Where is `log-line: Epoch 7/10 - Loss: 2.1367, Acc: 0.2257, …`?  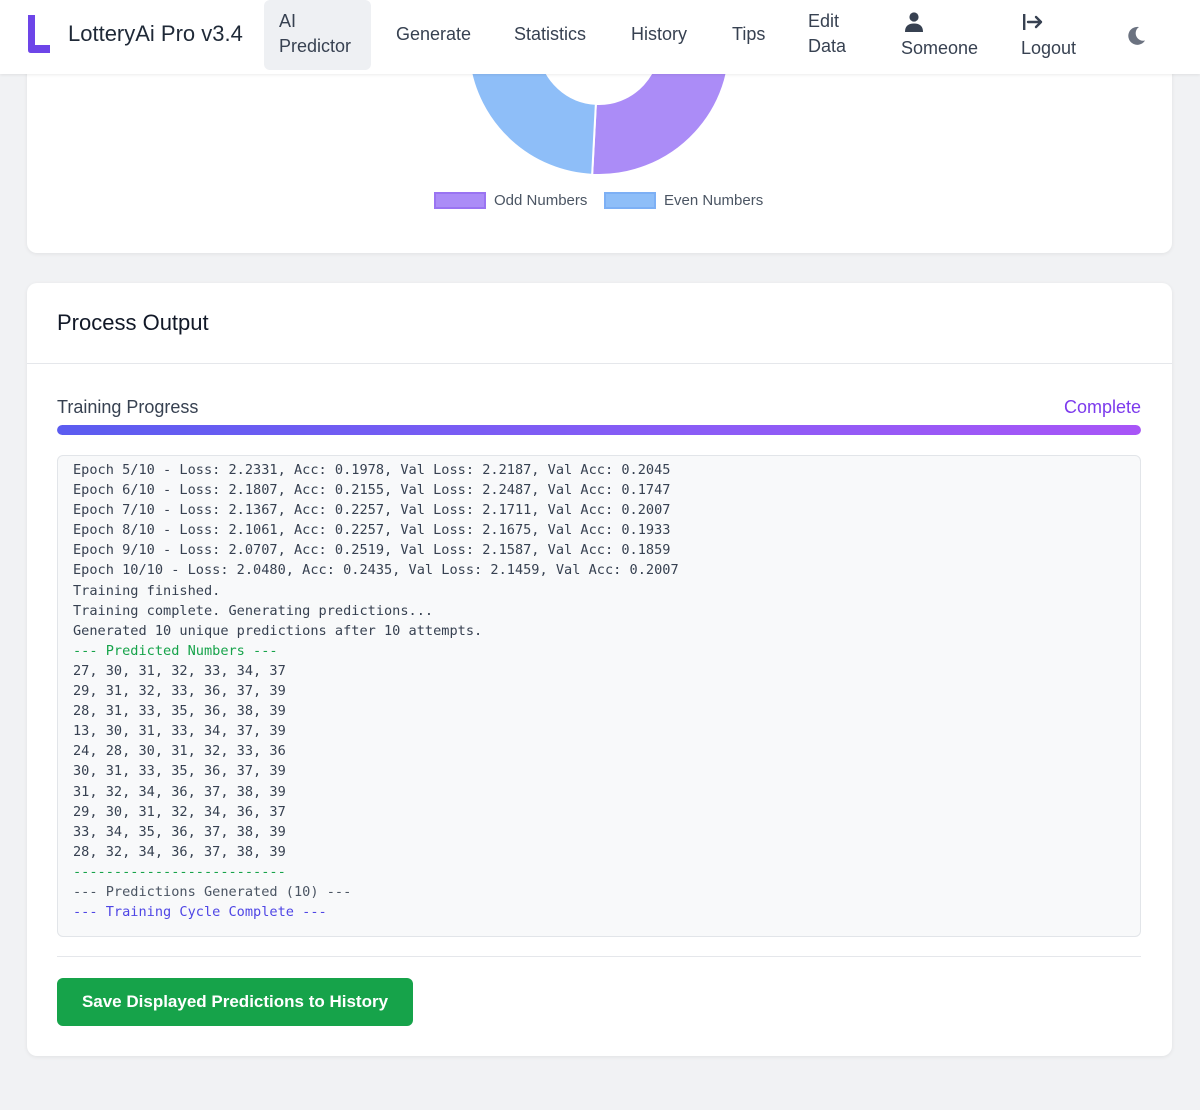
log-line: Epoch 7/10 - Loss: 2.1367, Acc: 0.2257, … is located at coordinates (372, 510).